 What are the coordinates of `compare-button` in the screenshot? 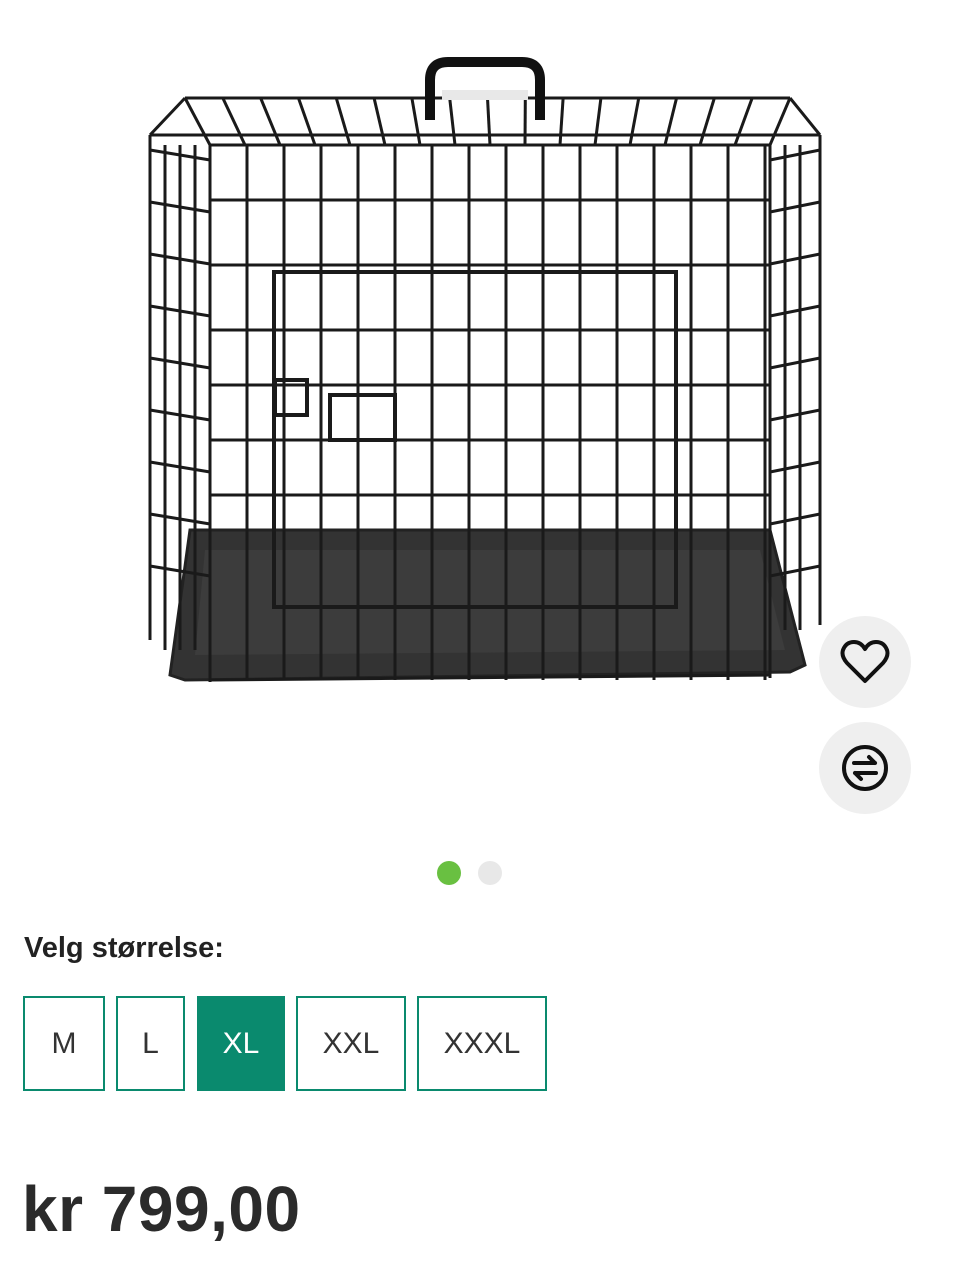 It's located at (865, 768).